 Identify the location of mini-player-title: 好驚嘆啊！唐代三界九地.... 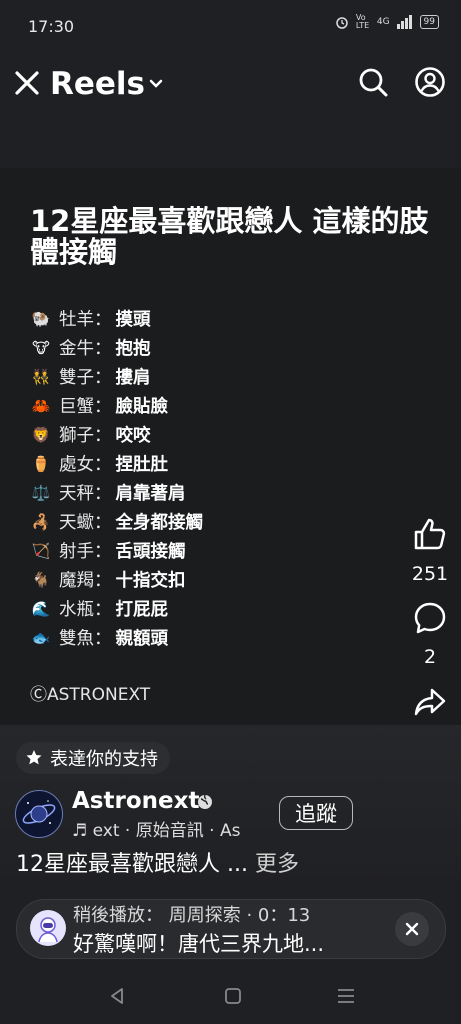
(199, 944).